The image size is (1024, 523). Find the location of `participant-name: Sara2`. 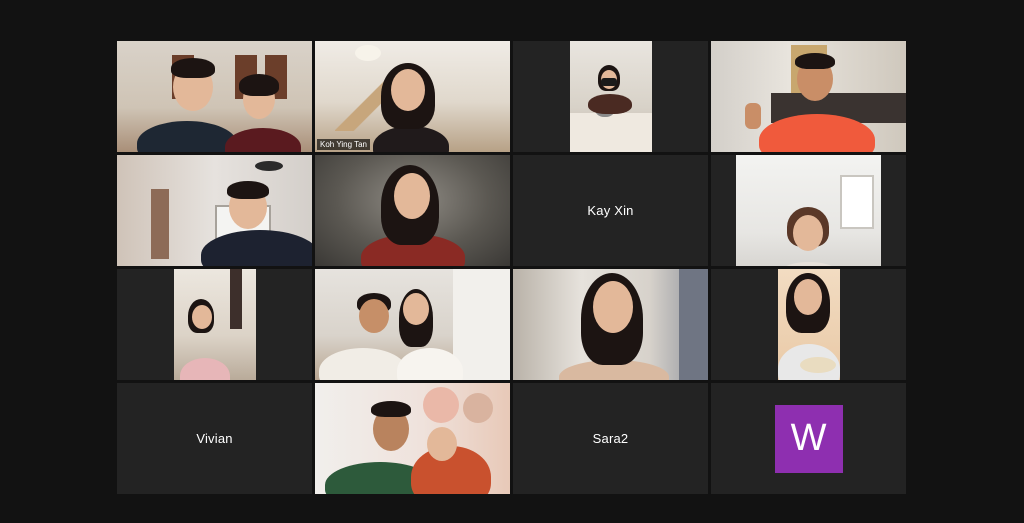

participant-name: Sara2 is located at coordinates (610, 438).